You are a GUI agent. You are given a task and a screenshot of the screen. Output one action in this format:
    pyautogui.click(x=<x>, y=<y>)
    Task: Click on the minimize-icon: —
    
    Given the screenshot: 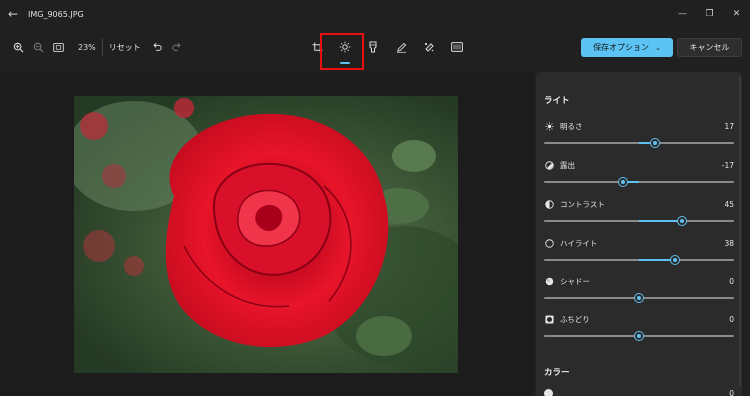 What is the action you would take?
    pyautogui.click(x=682, y=14)
    